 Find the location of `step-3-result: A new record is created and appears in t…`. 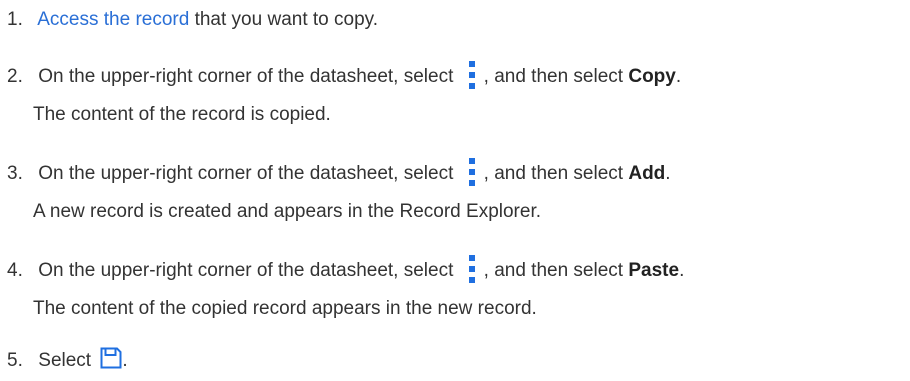

step-3-result: A new record is created and appears in t… is located at coordinates (287, 211).